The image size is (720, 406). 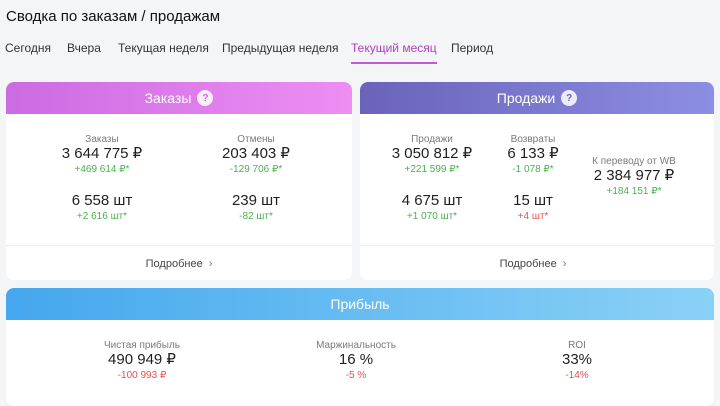 I want to click on cancel-qty-delta: -82 шт*, so click(x=256, y=216).